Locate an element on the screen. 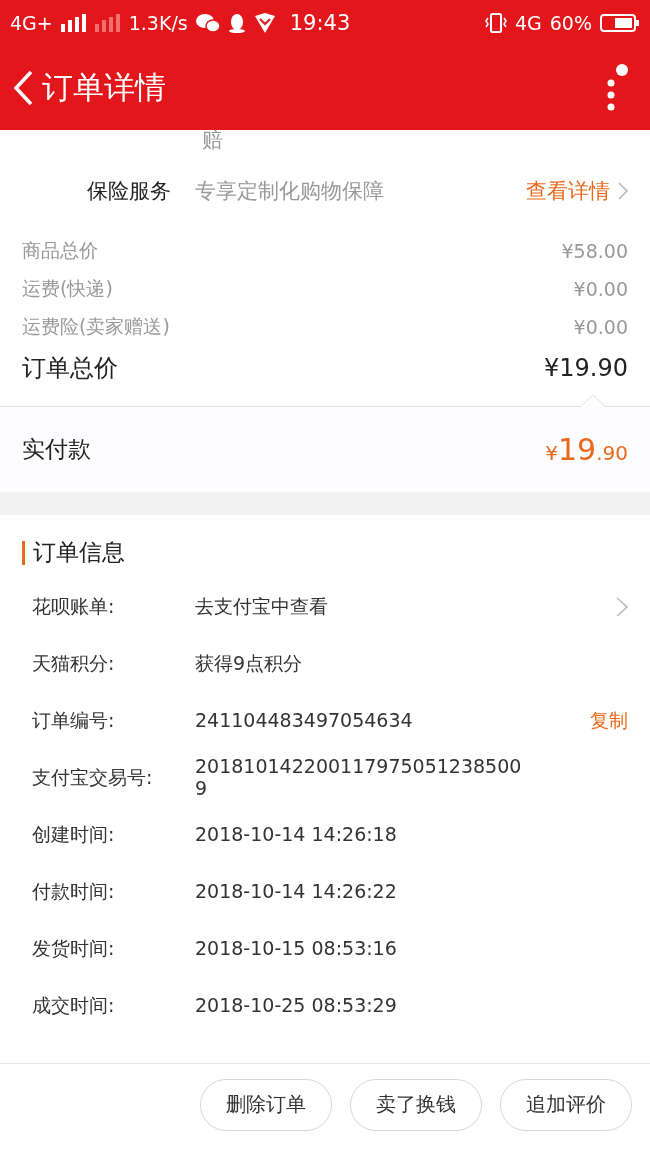 The image size is (650, 1155). price-label: 运费险(卖家赠送) is located at coordinates (96, 326).